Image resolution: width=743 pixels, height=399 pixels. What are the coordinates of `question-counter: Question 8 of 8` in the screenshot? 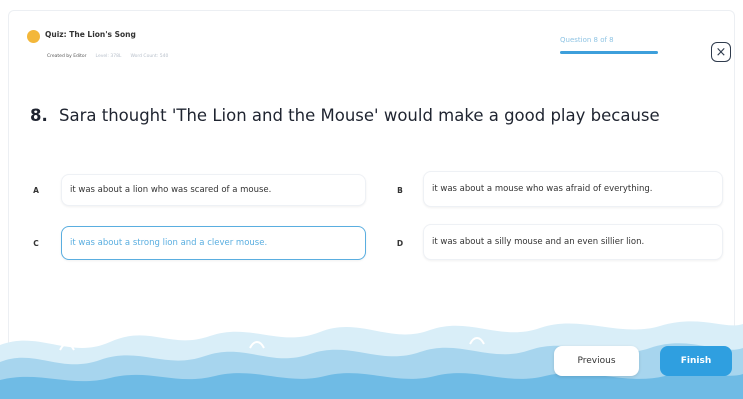 It's located at (587, 40).